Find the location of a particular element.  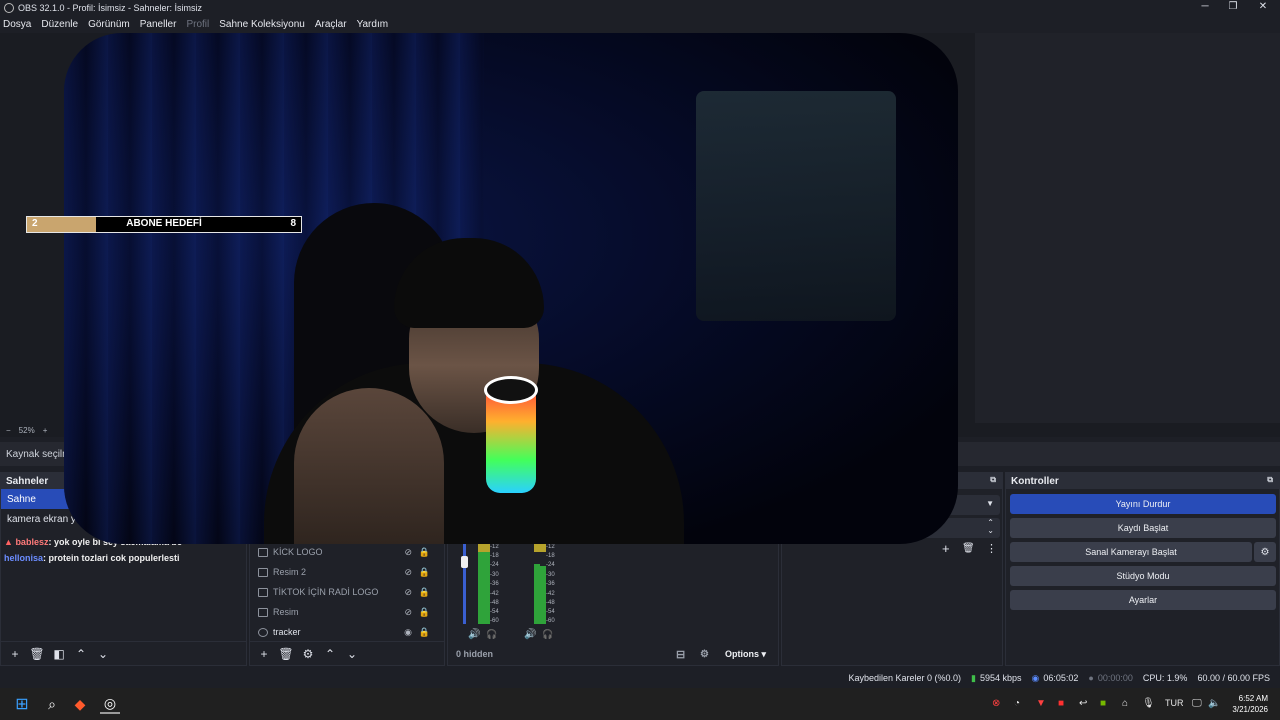

obs-taskbar-icon: ◎ is located at coordinates (110, 704).